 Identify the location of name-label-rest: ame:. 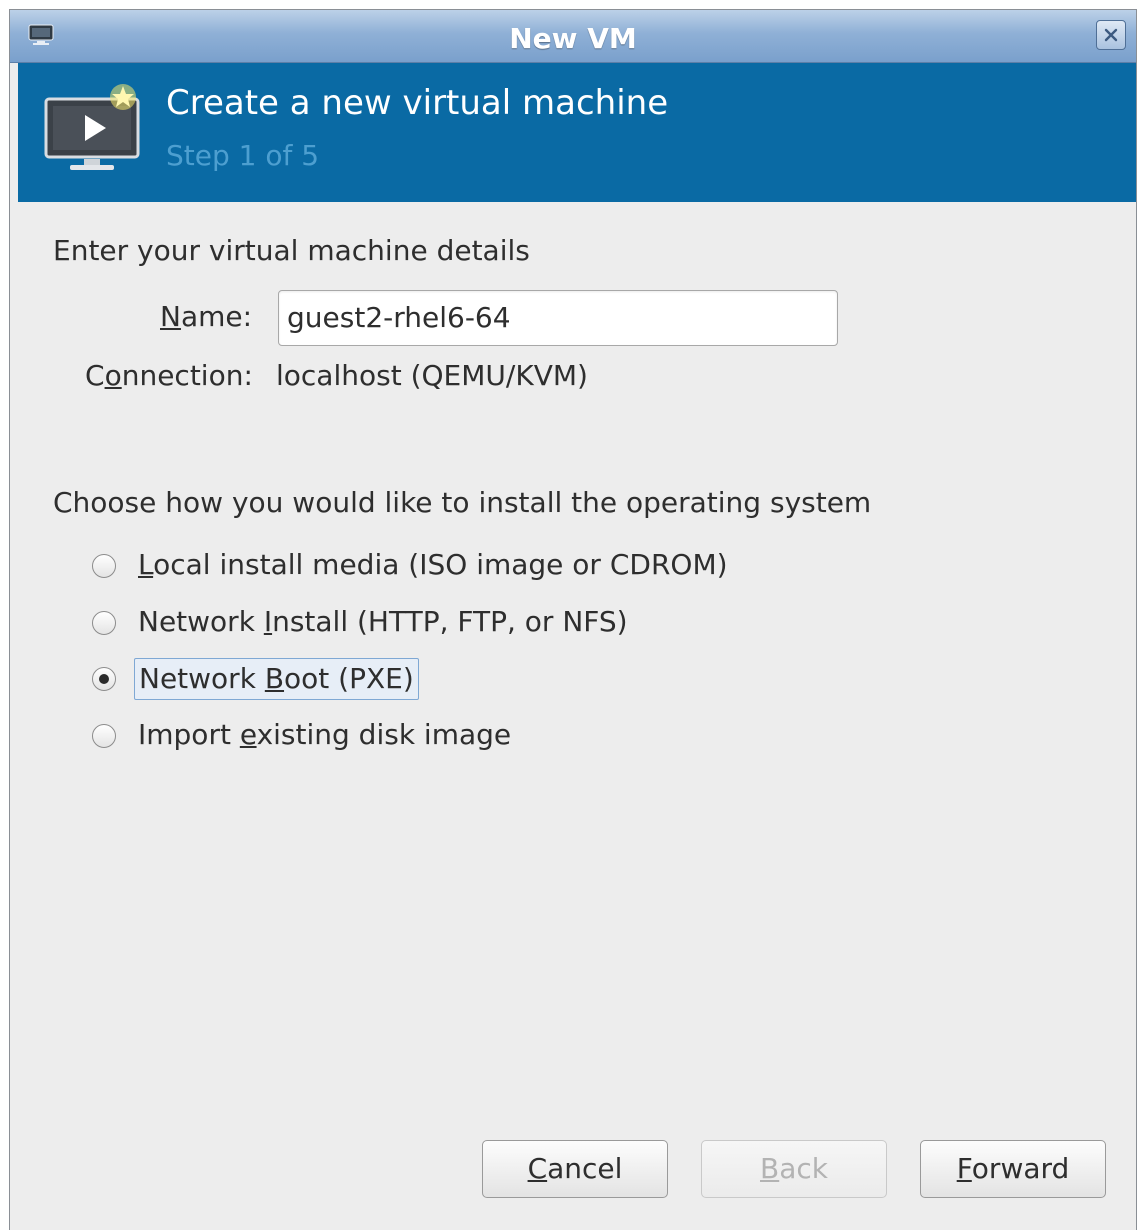
(216, 316).